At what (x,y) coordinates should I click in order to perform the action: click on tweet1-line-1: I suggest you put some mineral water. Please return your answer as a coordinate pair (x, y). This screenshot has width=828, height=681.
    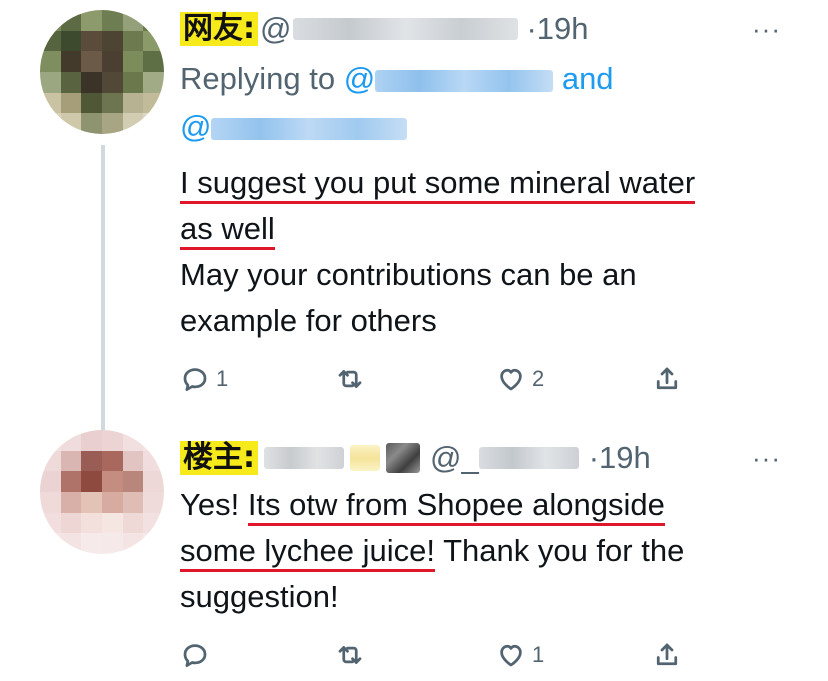
    Looking at the image, I should click on (438, 184).